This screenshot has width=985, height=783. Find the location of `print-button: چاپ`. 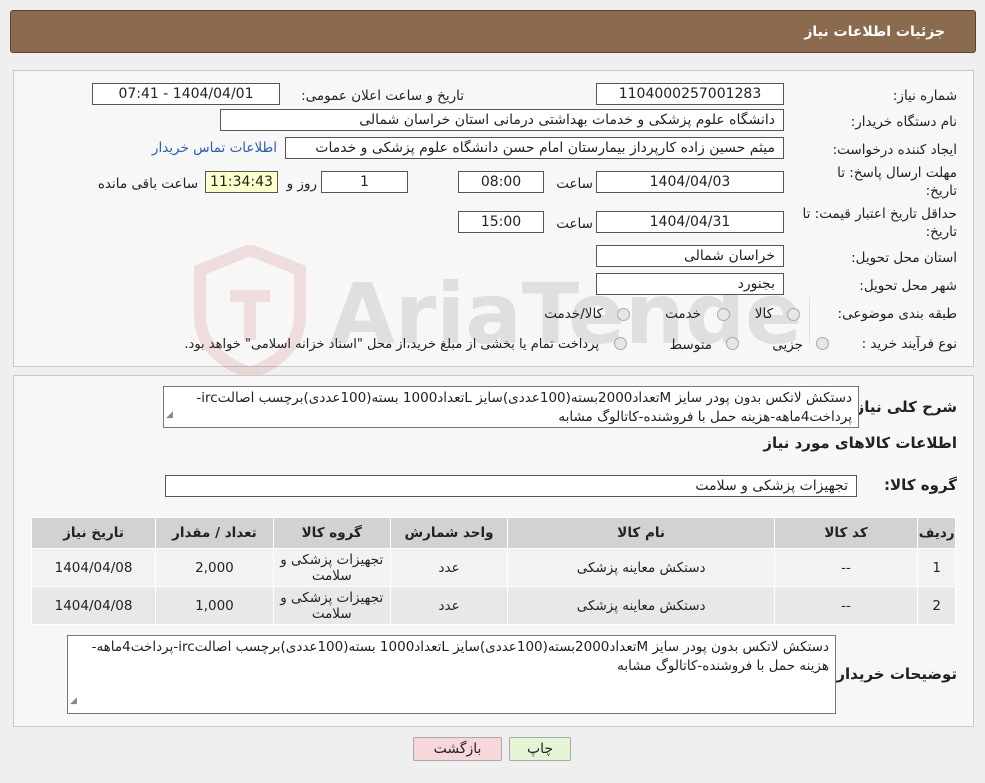

print-button: چاپ is located at coordinates (540, 749).